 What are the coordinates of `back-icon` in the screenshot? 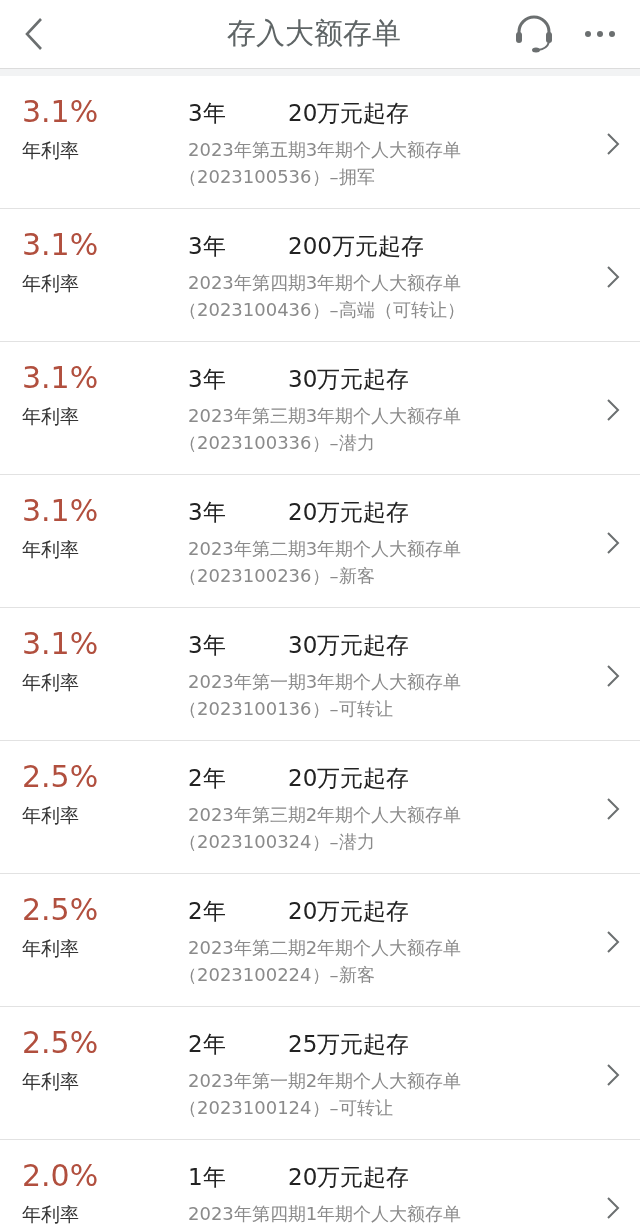 It's located at (34, 34).